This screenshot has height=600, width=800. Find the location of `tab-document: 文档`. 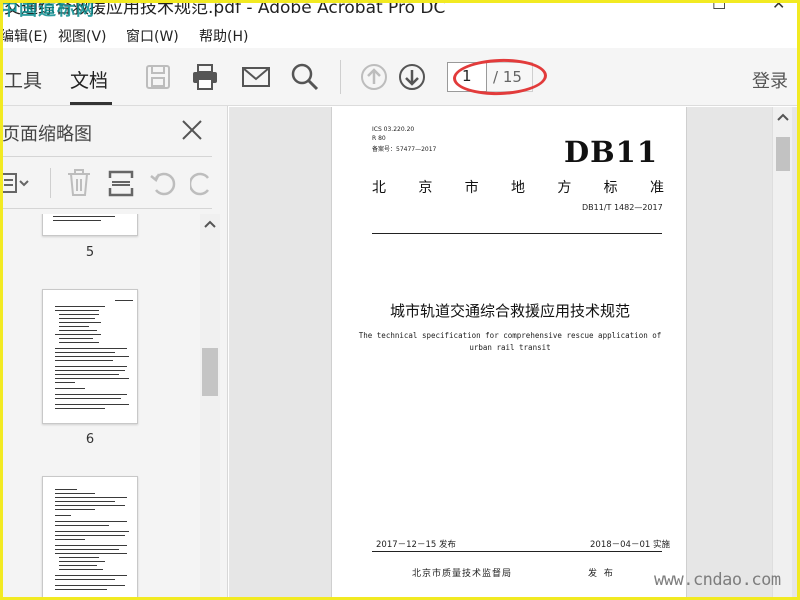

tab-document: 文档 is located at coordinates (89, 79).